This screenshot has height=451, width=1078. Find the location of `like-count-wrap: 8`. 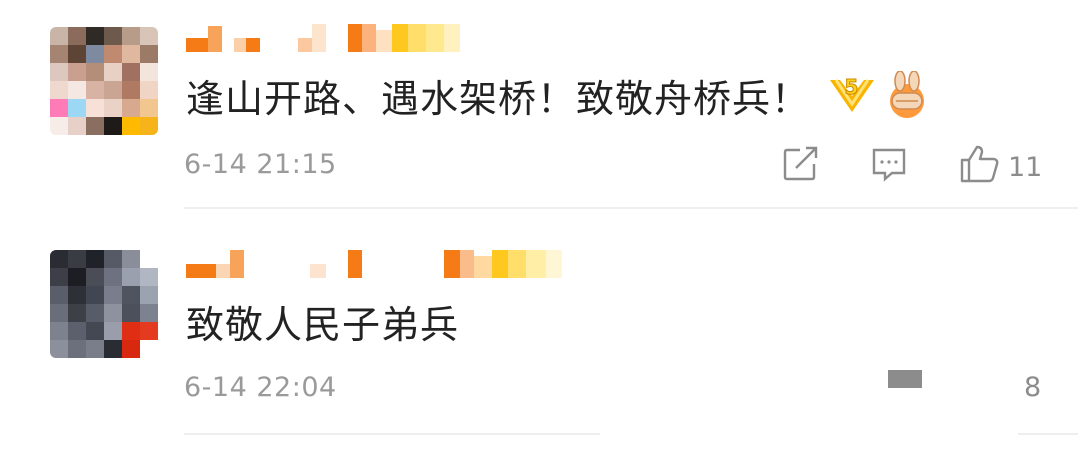

like-count-wrap: 8 is located at coordinates (1032, 387).